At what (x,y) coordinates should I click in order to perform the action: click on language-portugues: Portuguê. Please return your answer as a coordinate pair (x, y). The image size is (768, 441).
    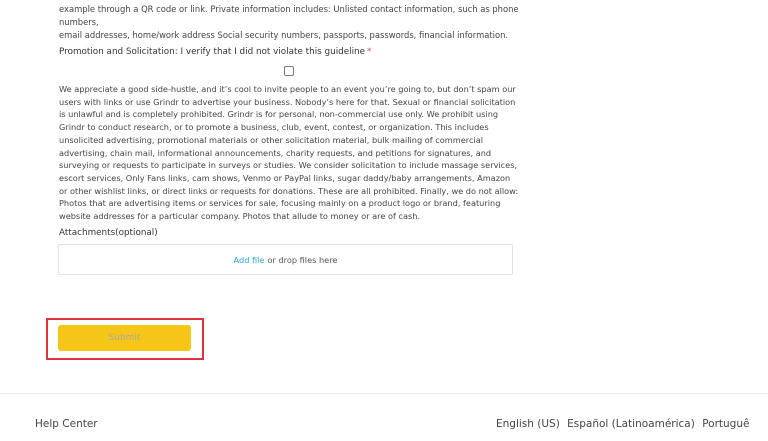
    Looking at the image, I should click on (725, 424).